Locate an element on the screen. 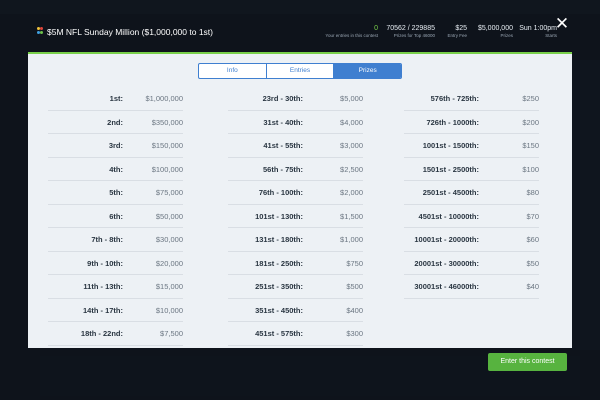 This screenshot has width=600, height=400. prize-amount: $400 is located at coordinates (354, 310).